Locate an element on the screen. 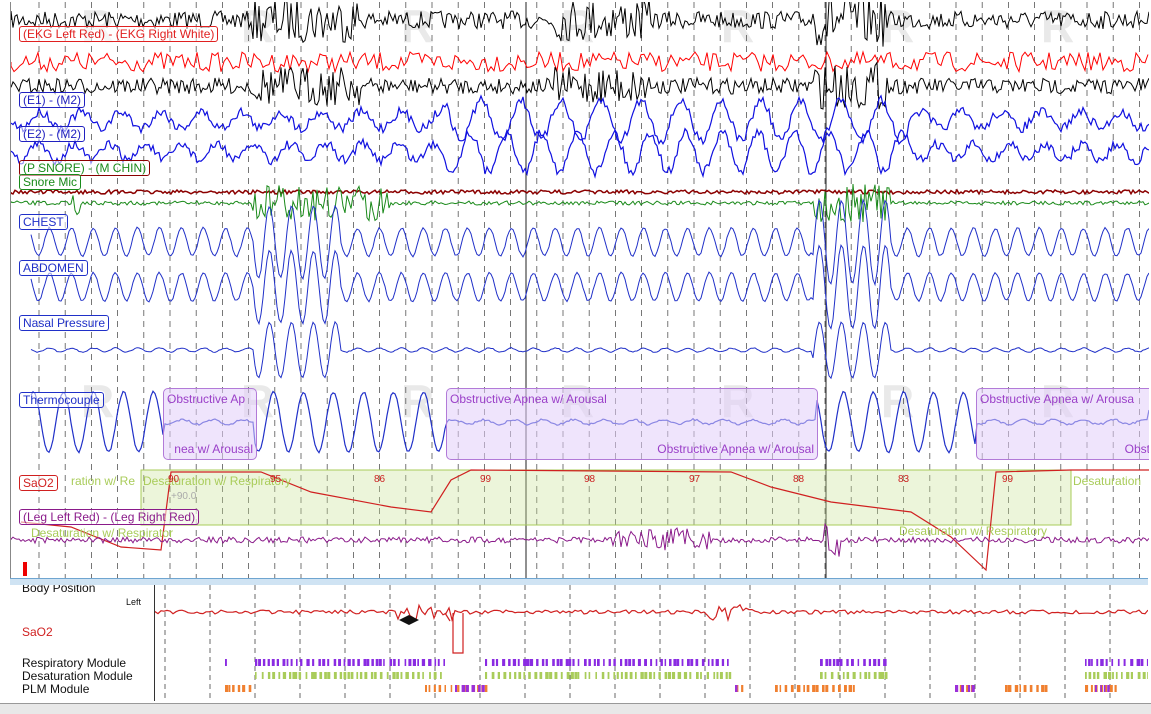 This screenshot has width=1151, height=714. sao2-value: 98 is located at coordinates (590, 479).